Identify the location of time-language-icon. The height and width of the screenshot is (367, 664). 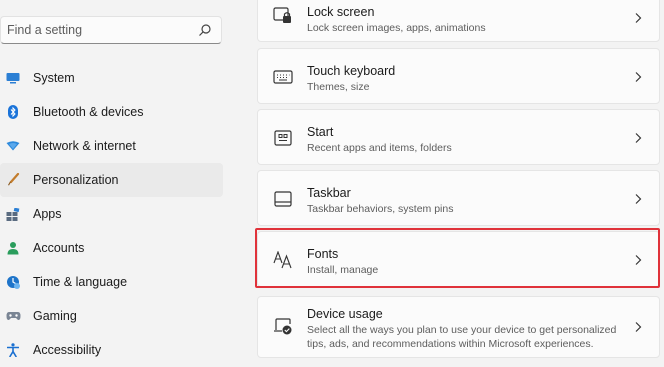
(13, 282).